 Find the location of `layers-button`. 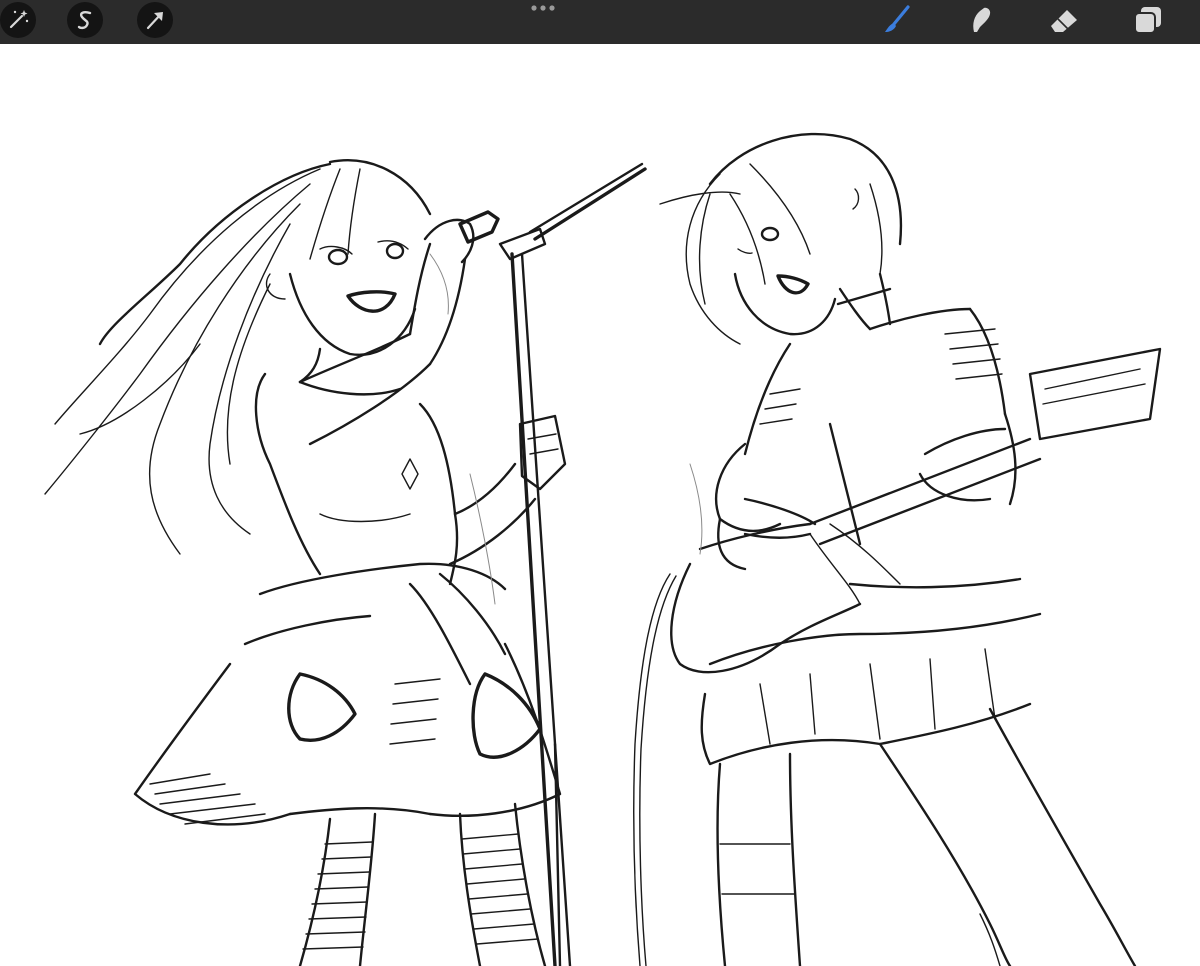

layers-button is located at coordinates (1148, 20).